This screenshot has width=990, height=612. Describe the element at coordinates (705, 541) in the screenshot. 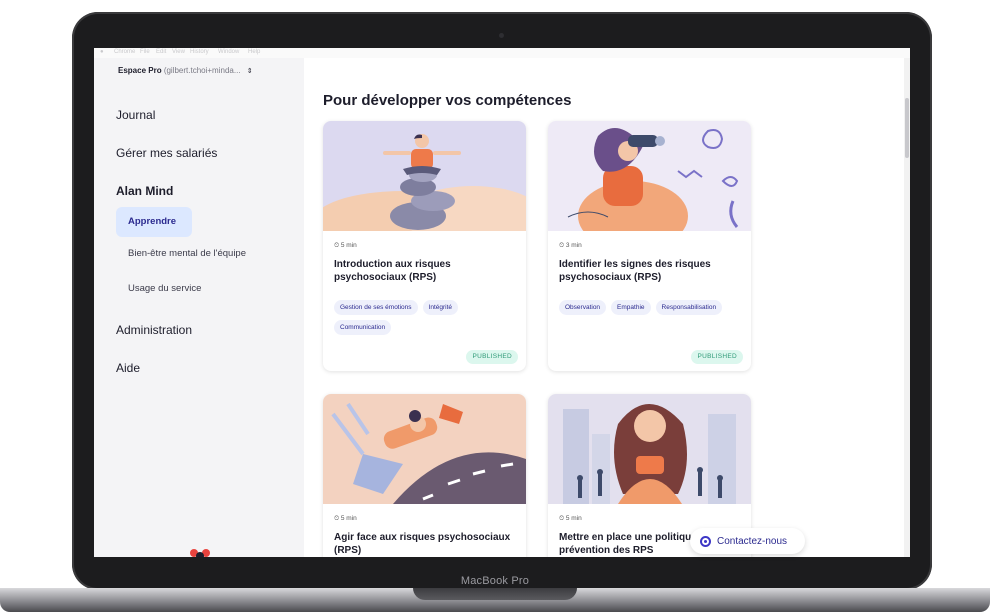

I see `lifebuoy-icon` at that location.